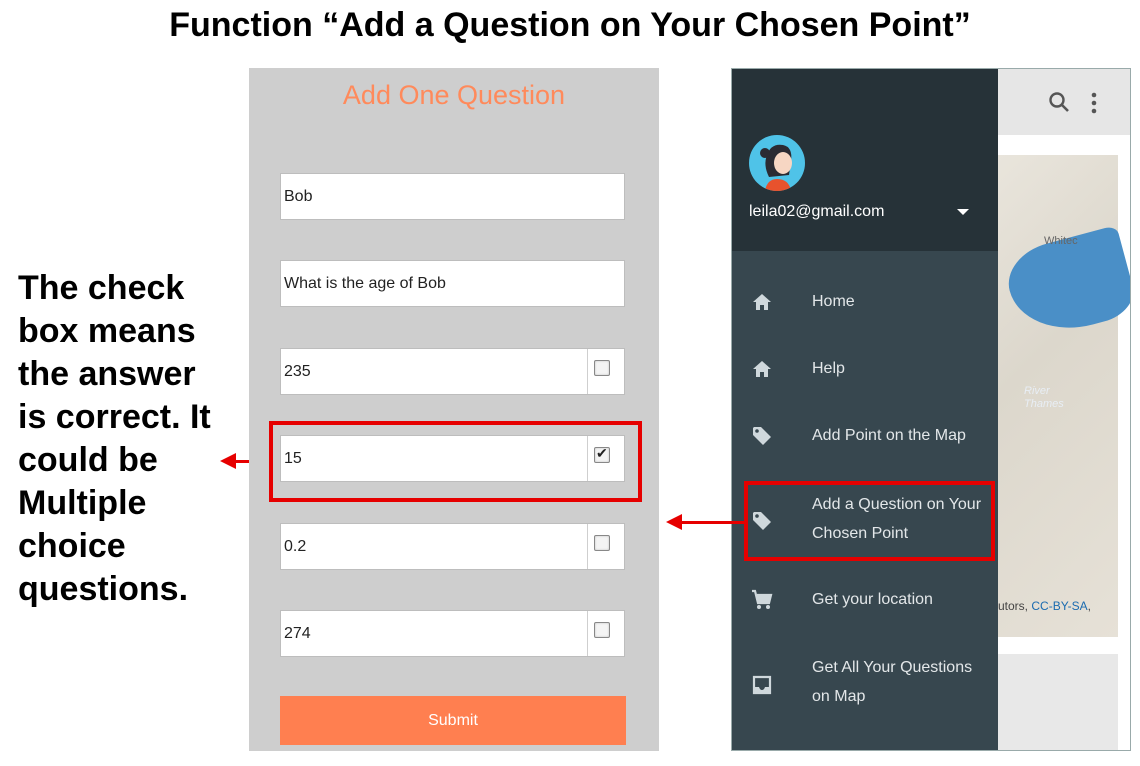 The height and width of the screenshot is (766, 1140). What do you see at coordinates (455, 461) in the screenshot?
I see `correct-answer-highlight` at bounding box center [455, 461].